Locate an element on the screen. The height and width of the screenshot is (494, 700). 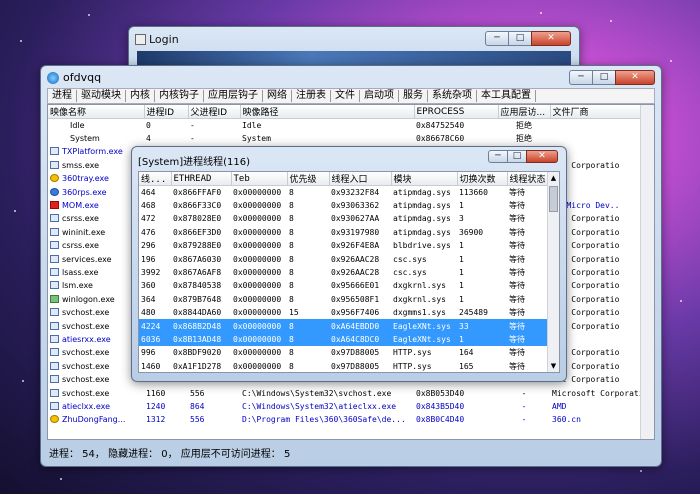
thread-close-button: ✕ is located at coordinates (542, 156).